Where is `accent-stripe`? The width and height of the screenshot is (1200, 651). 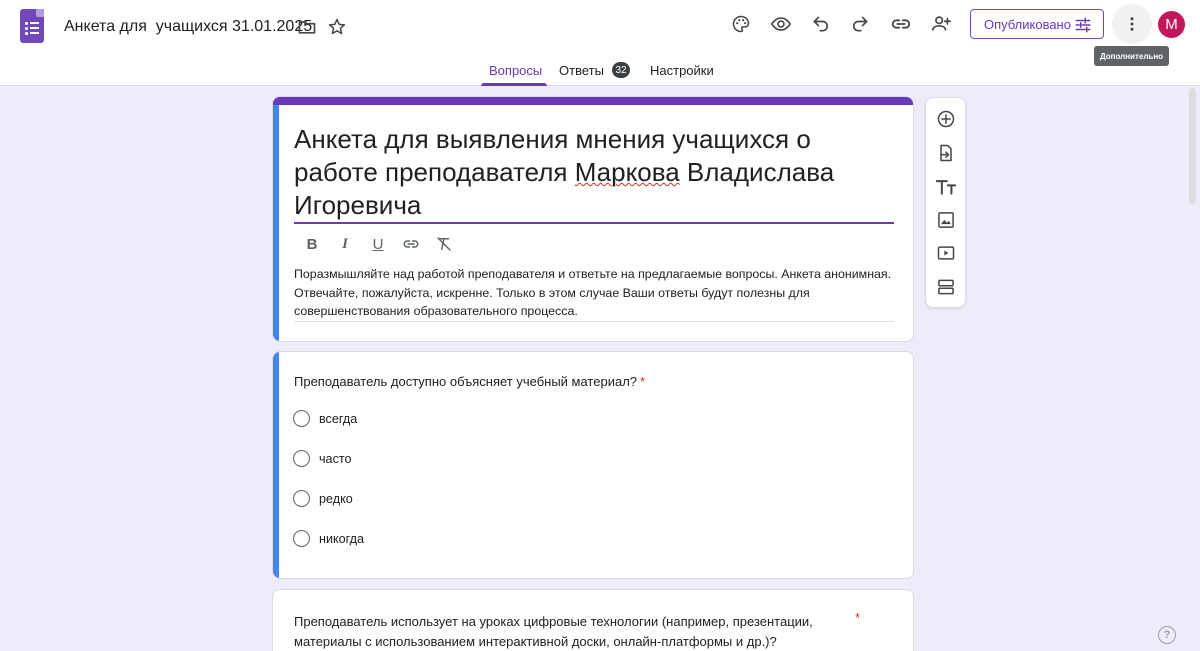 accent-stripe is located at coordinates (593, 101).